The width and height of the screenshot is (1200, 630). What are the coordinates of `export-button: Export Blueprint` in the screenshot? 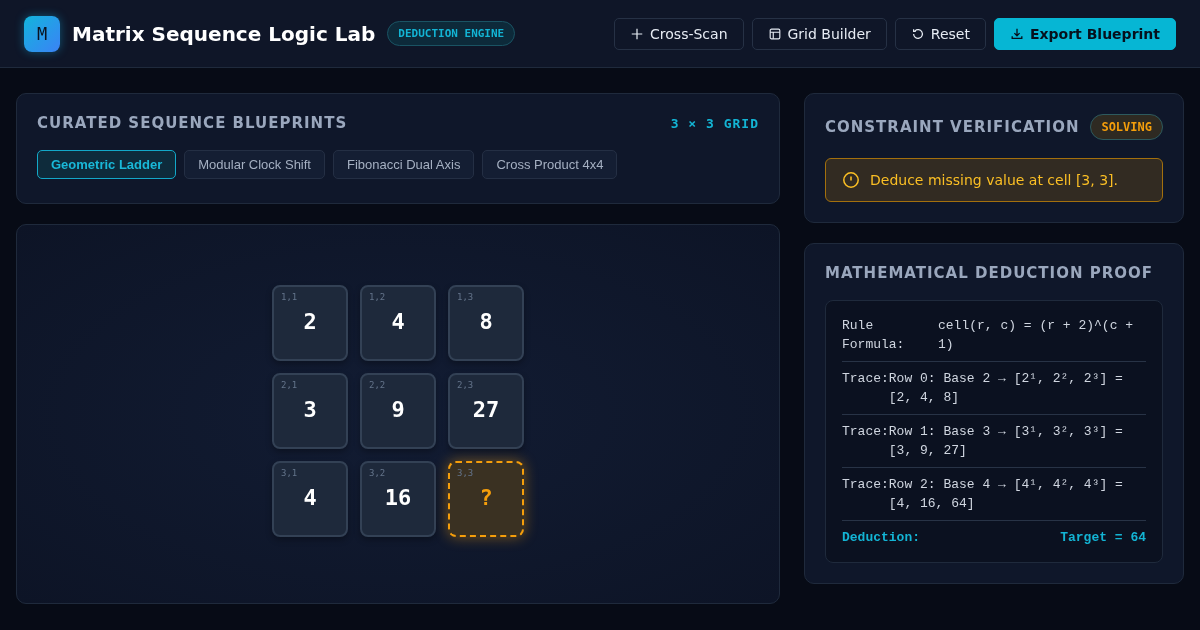 It's located at (1084, 33).